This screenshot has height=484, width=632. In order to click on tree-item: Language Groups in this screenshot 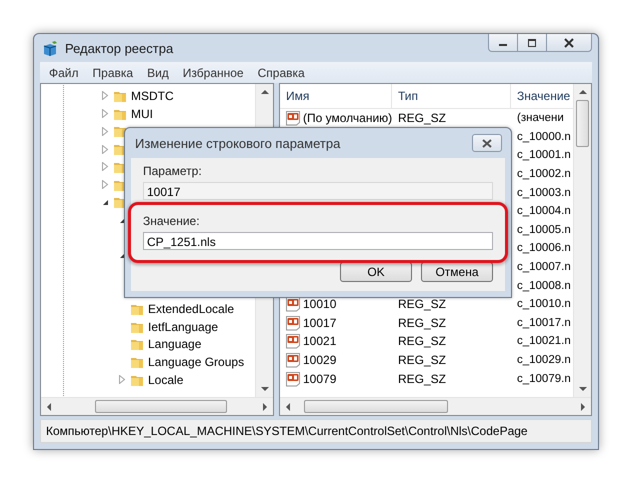, I will do `click(196, 362)`.